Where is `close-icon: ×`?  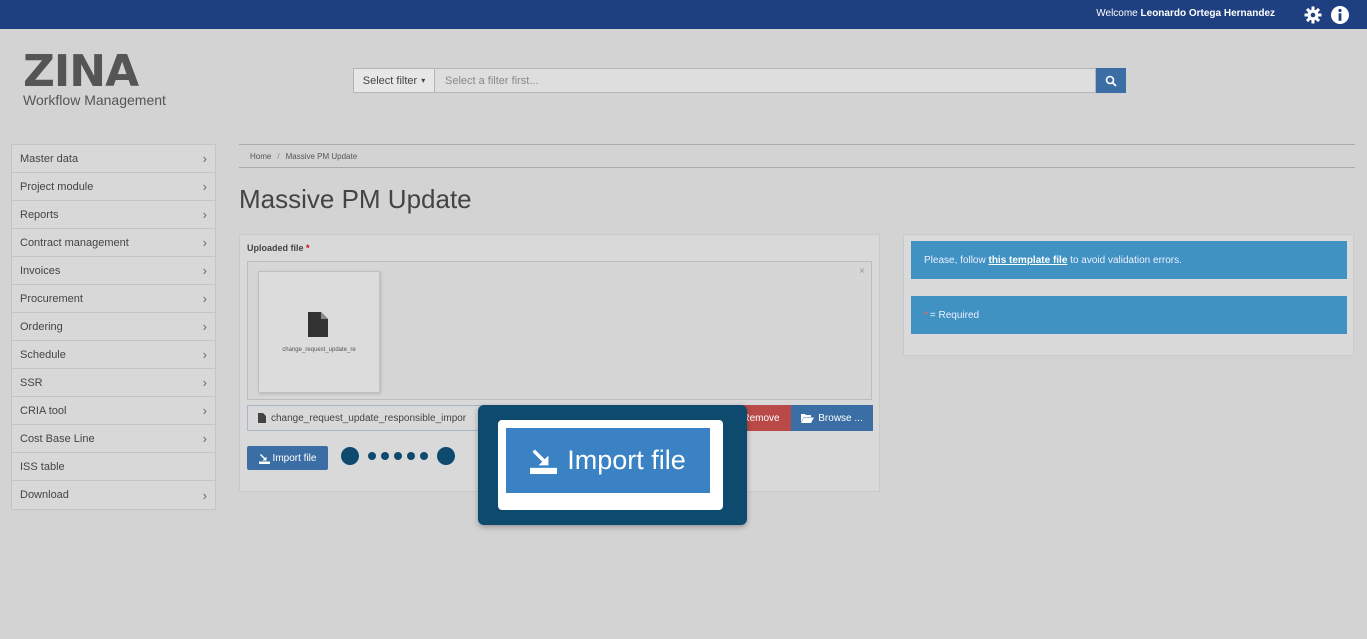
close-icon: × is located at coordinates (862, 271).